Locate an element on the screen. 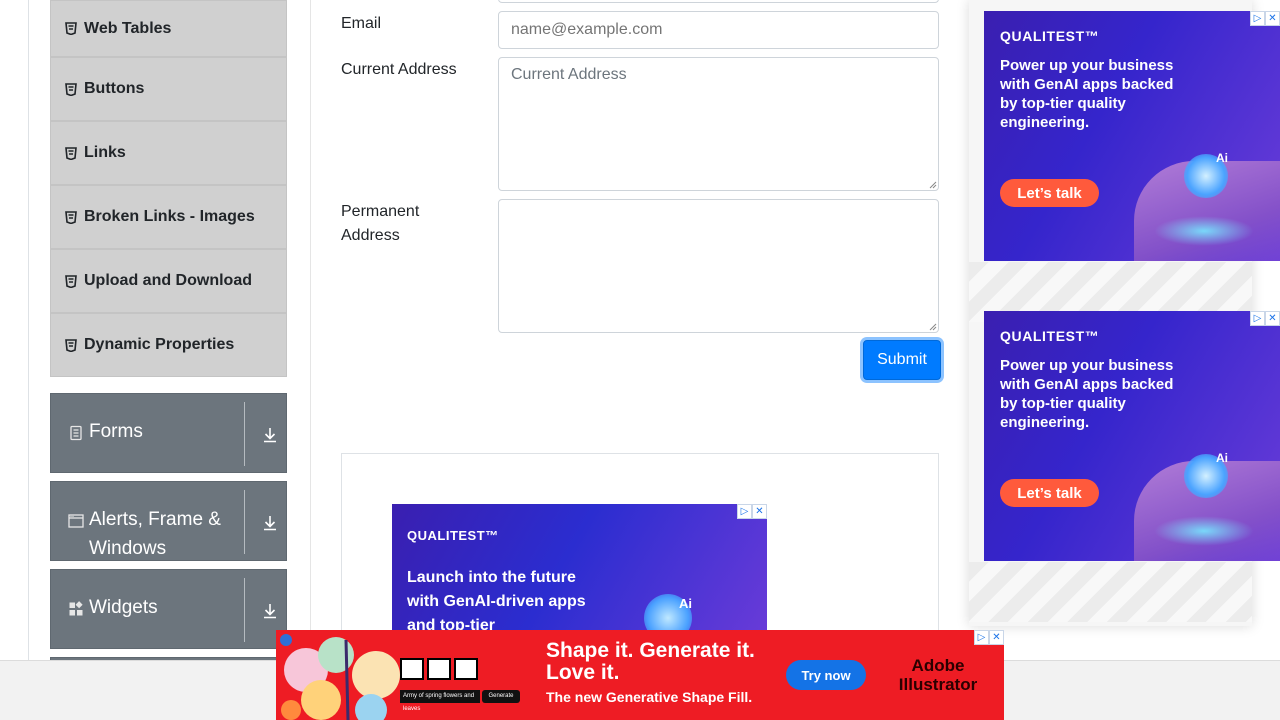 The image size is (1280, 720). group-header-forms: Forms is located at coordinates (168, 433).